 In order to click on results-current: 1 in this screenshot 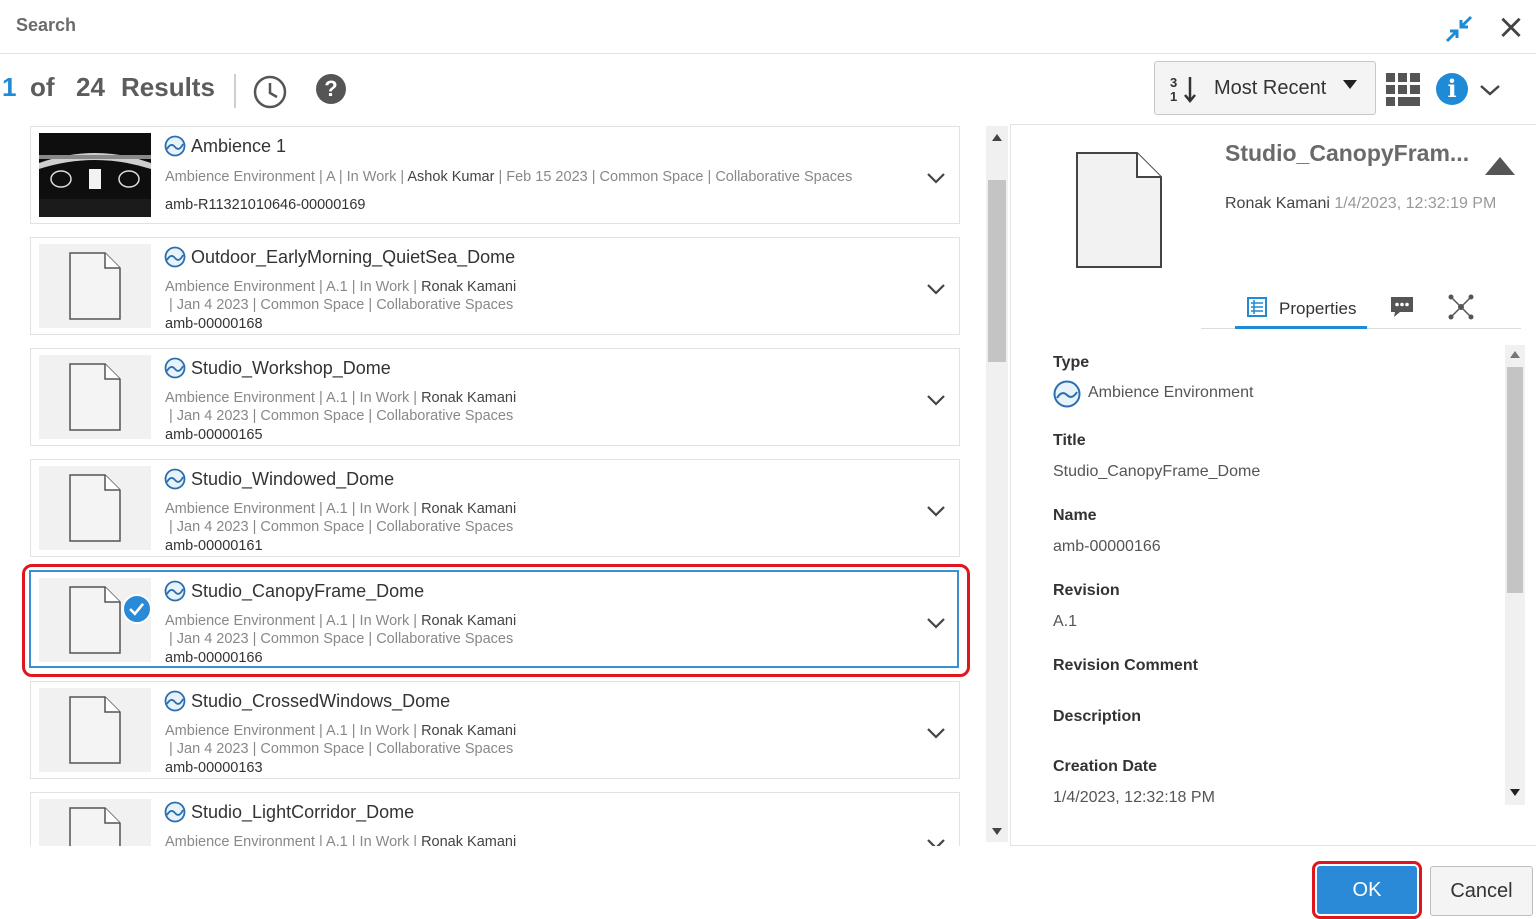, I will do `click(9, 87)`.